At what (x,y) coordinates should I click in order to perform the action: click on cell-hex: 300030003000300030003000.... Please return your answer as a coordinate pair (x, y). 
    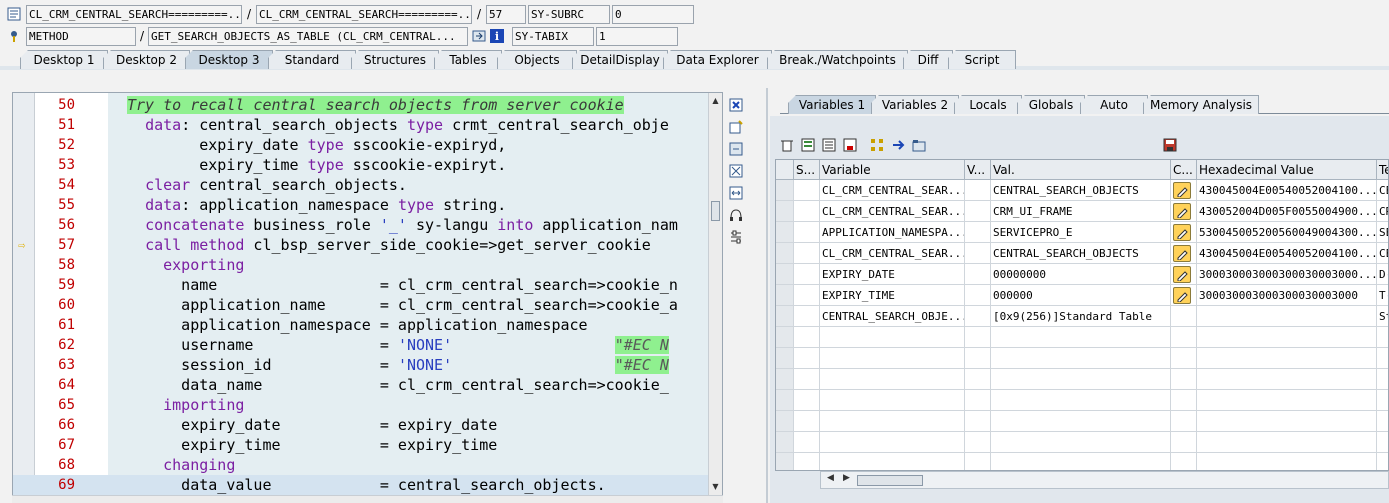
    Looking at the image, I should click on (1287, 274).